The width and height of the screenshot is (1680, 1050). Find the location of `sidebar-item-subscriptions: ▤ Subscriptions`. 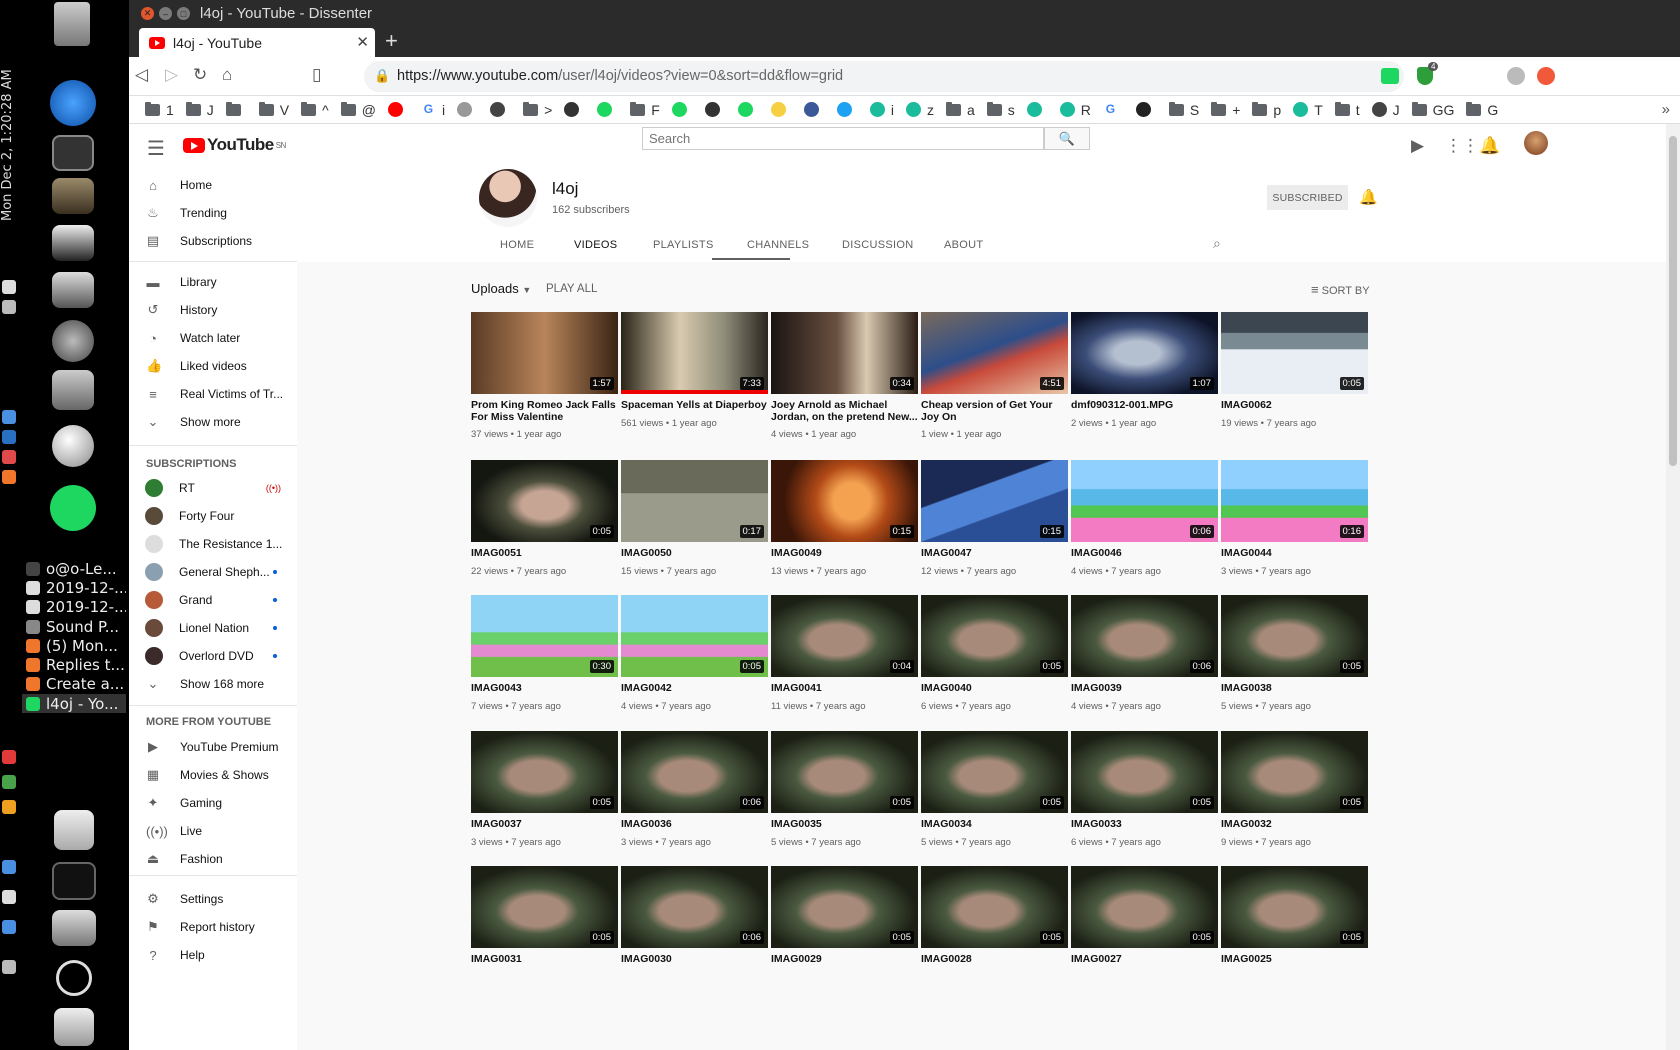

sidebar-item-subscriptions: ▤ Subscriptions is located at coordinates (213, 241).